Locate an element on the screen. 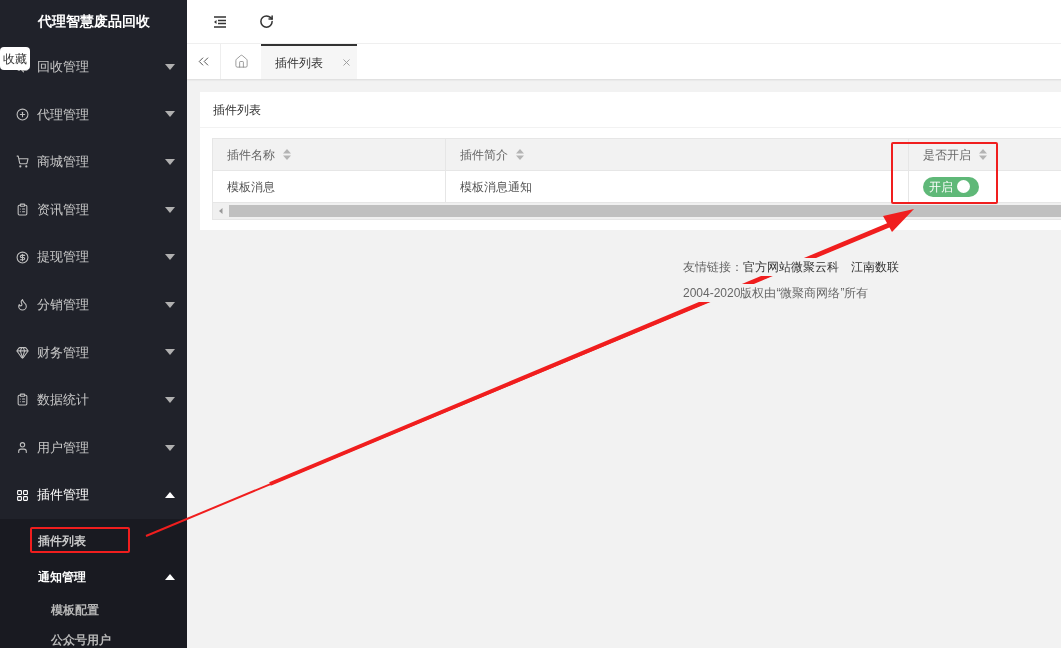 The width and height of the screenshot is (1061, 648). copyright-text: 2004-2020版权由“微聚商网络”所有 is located at coordinates (776, 293).